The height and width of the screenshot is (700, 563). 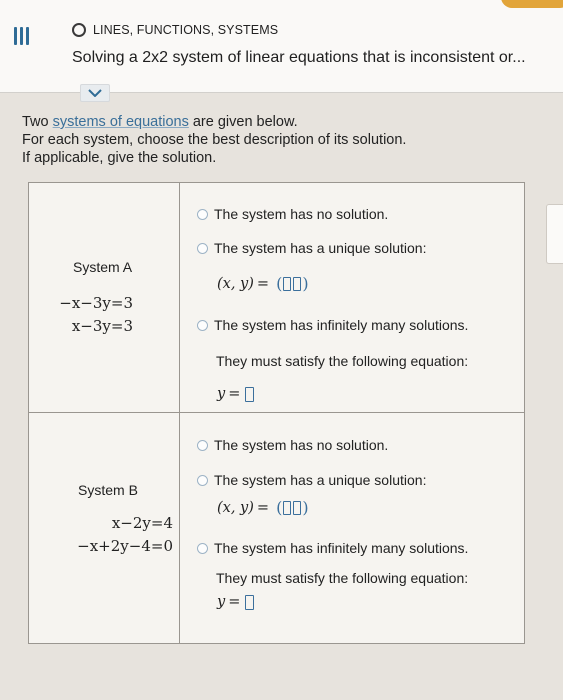 I want to click on intro-text: are given below., so click(x=243, y=122).